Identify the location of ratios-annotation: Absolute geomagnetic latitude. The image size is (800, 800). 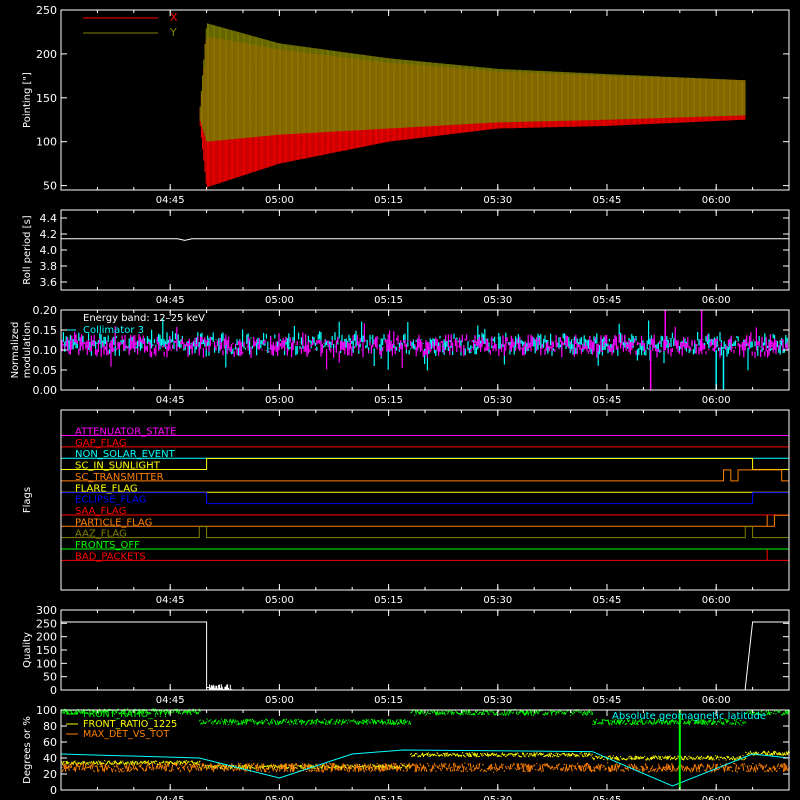
(689, 716).